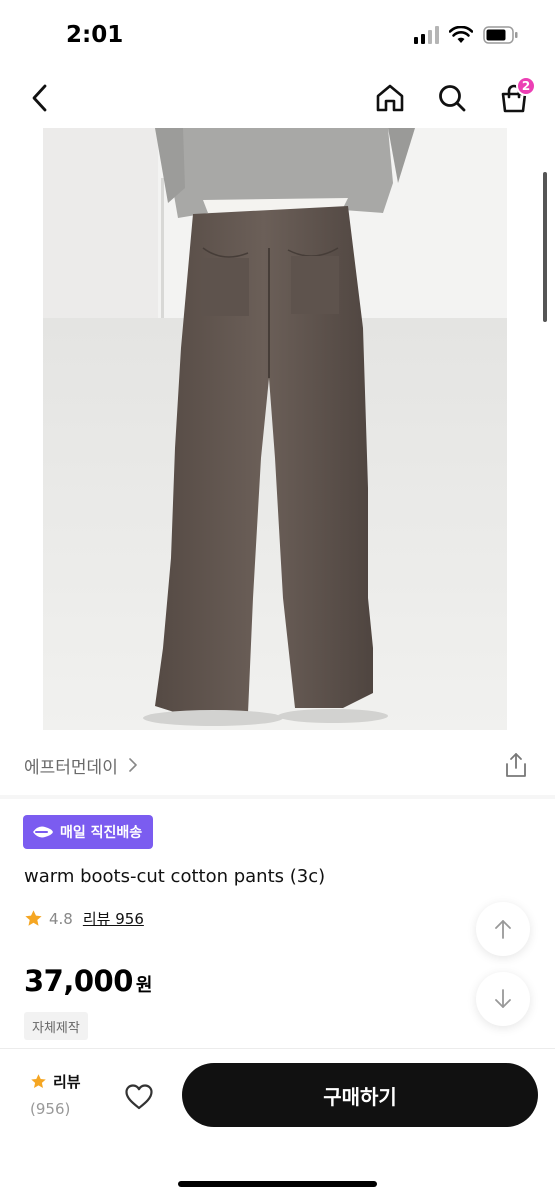 The height and width of the screenshot is (1200, 555). I want to click on status-icons, so click(466, 35).